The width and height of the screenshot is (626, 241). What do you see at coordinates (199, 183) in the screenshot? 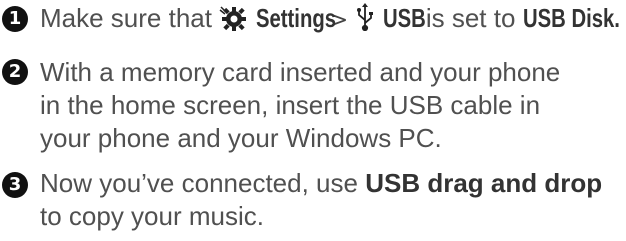
I see `step-3-prefix: Now you’ve connected, use` at bounding box center [199, 183].